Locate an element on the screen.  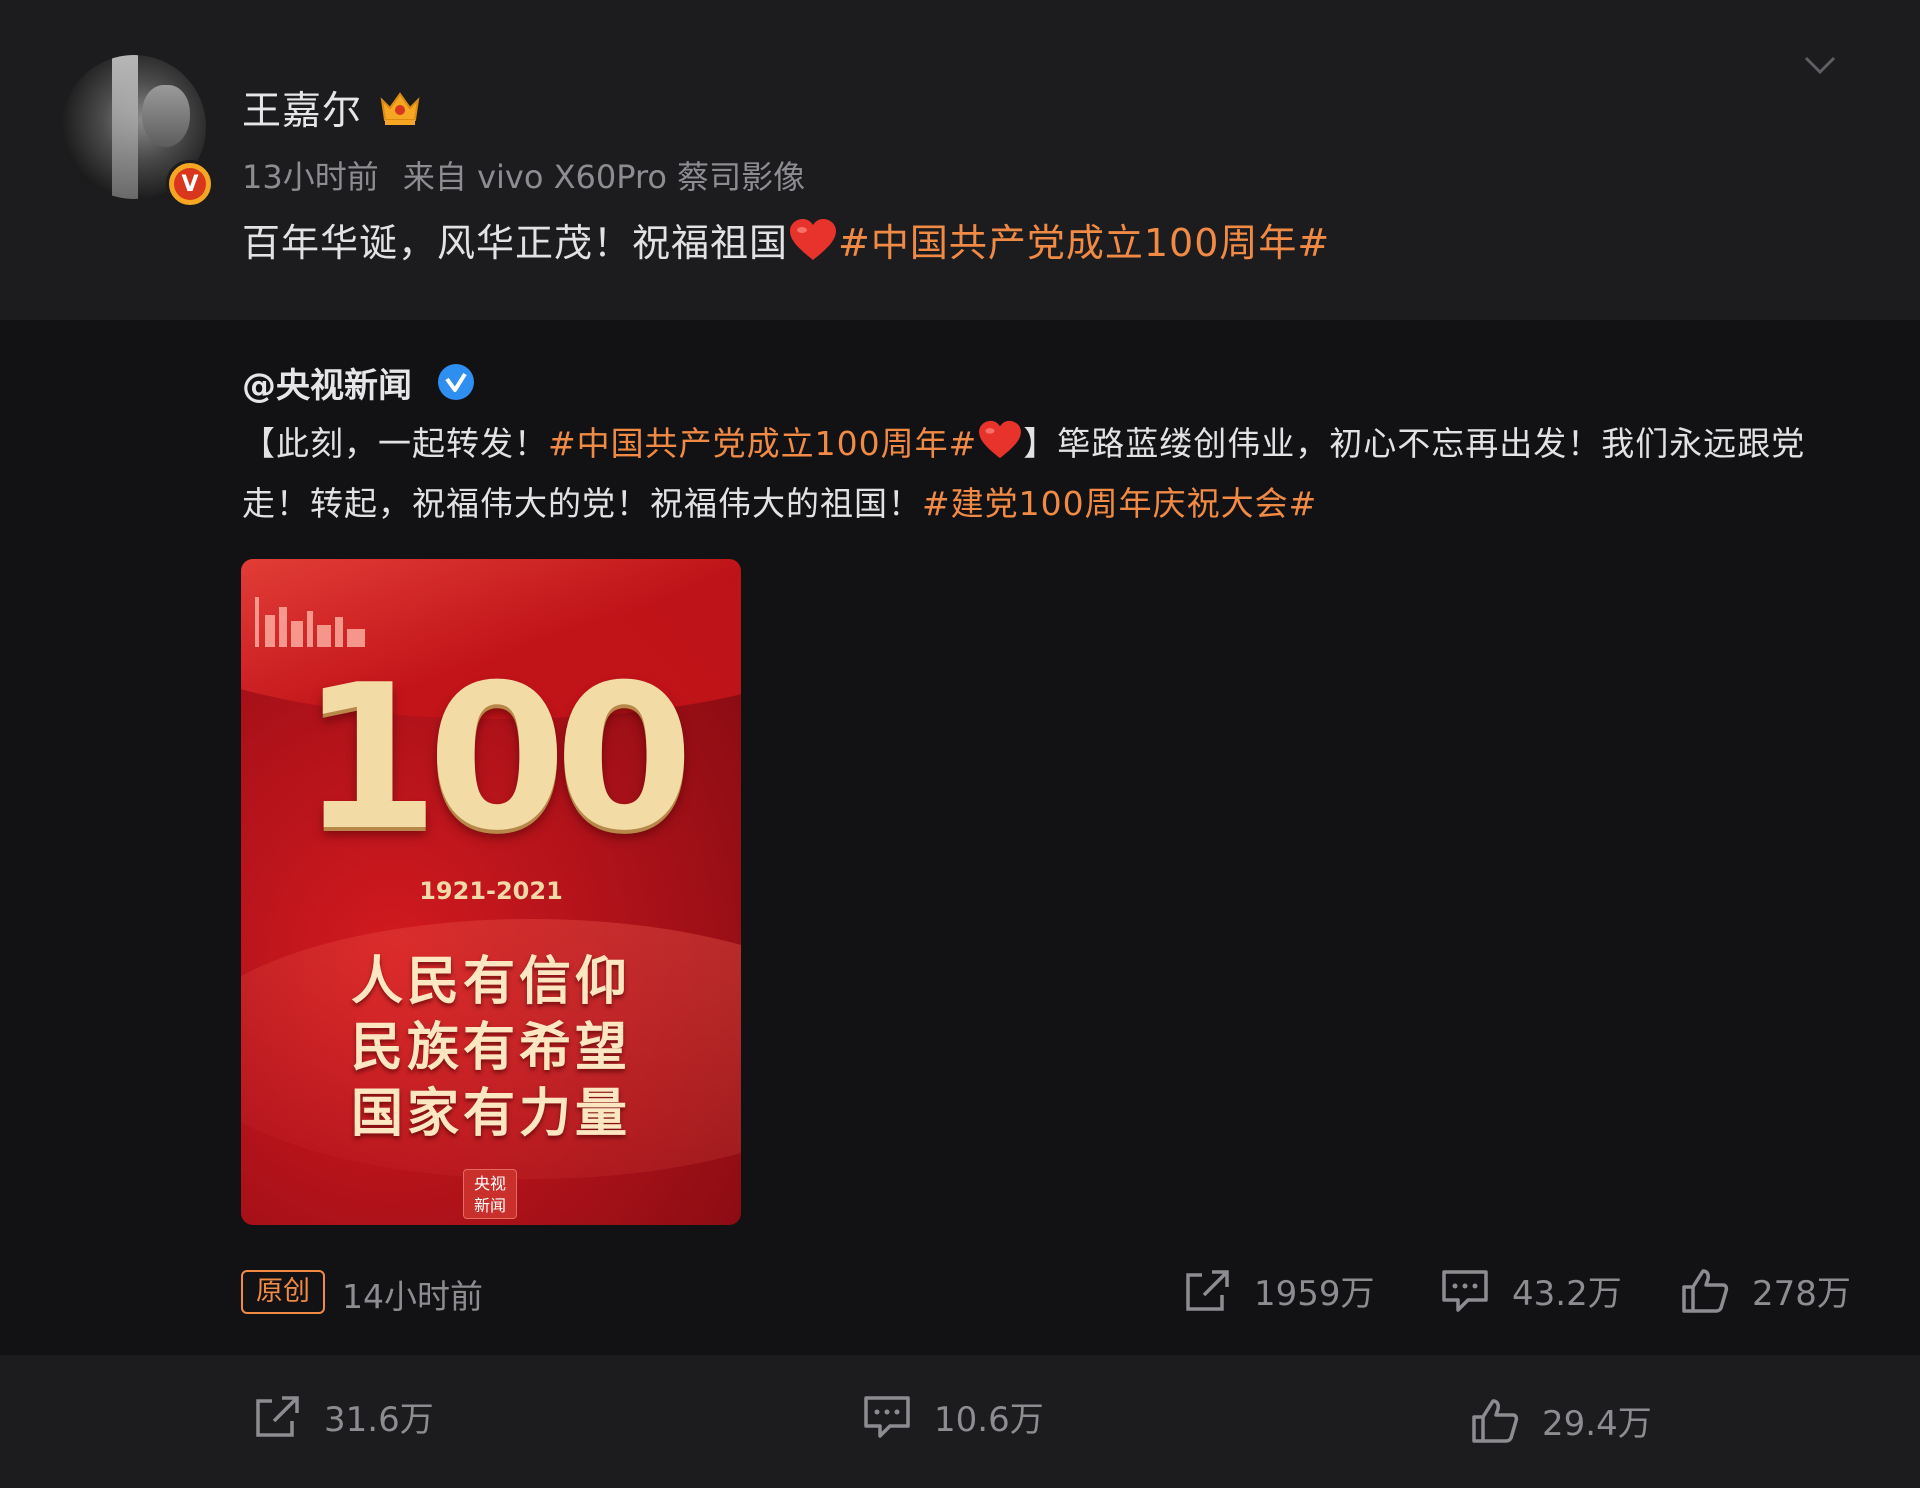
repost-comment-count: 43.2万 is located at coordinates (1567, 1294).